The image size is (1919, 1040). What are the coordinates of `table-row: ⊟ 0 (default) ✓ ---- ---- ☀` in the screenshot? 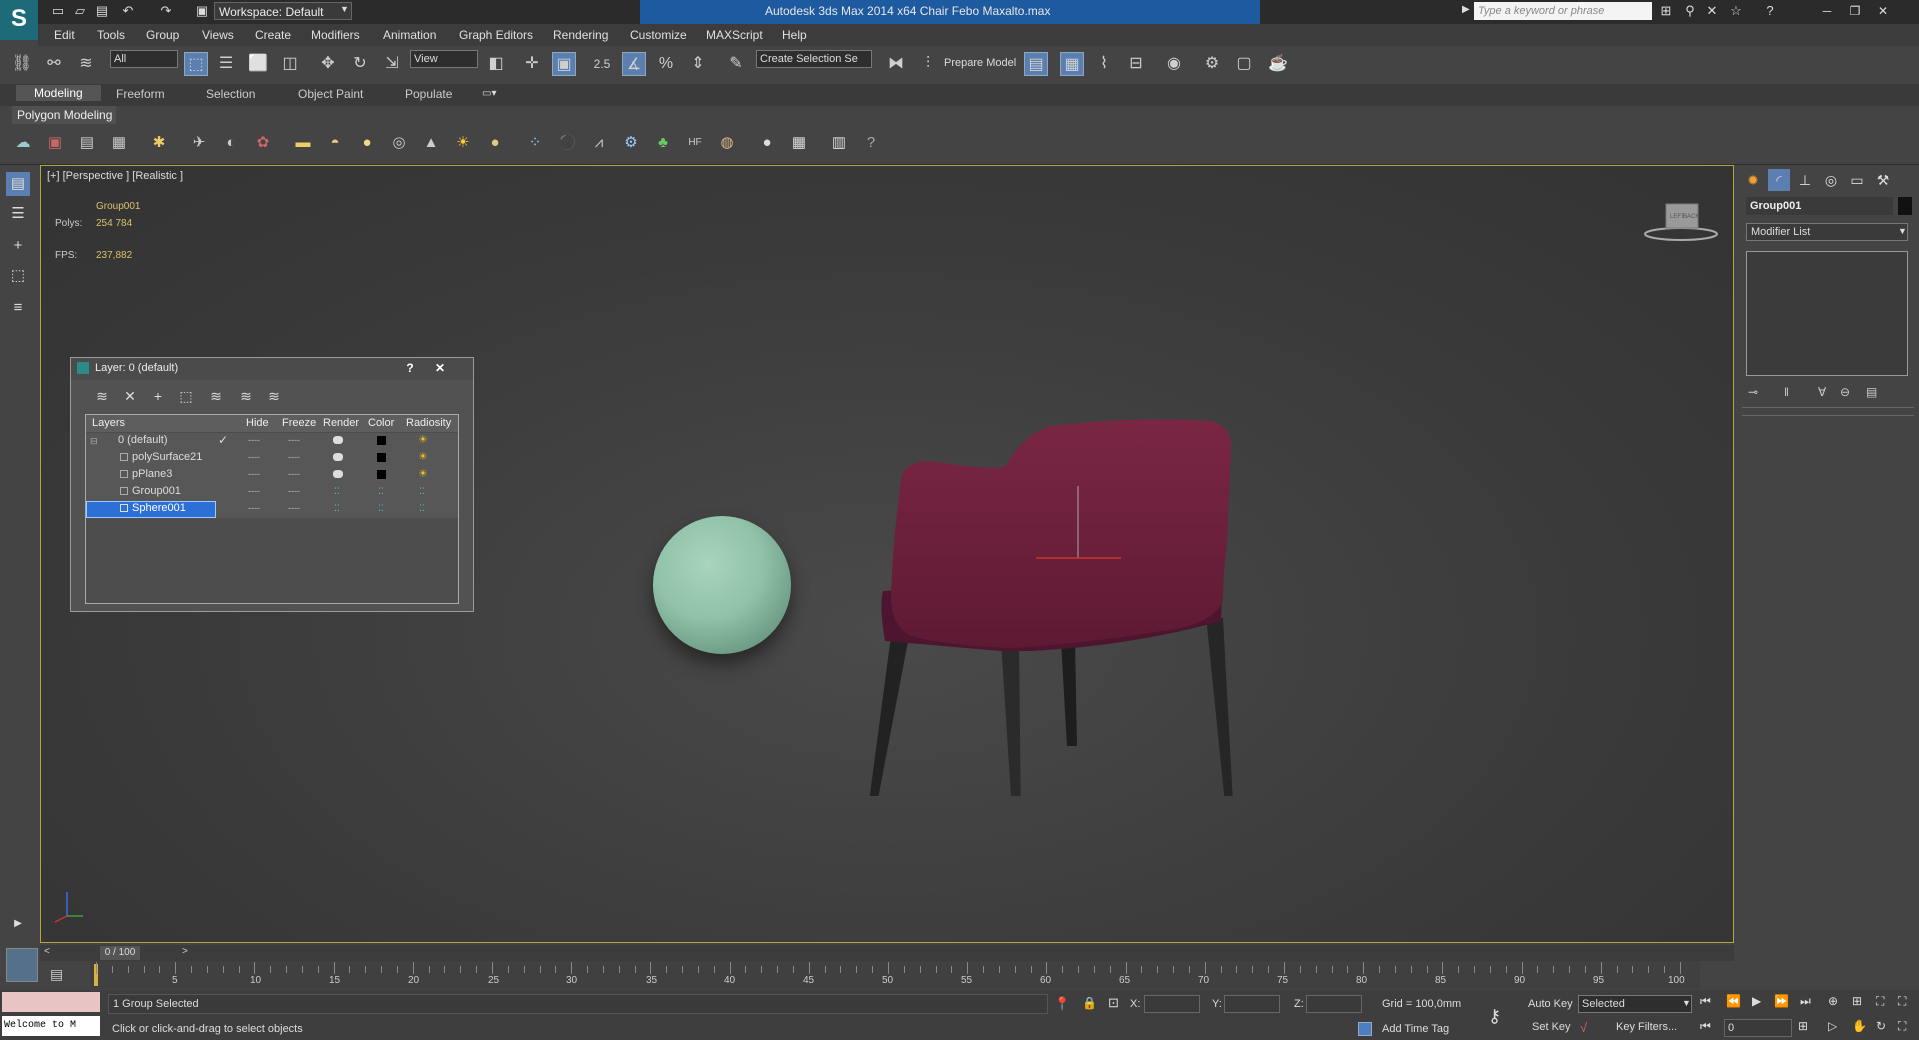 It's located at (272, 441).